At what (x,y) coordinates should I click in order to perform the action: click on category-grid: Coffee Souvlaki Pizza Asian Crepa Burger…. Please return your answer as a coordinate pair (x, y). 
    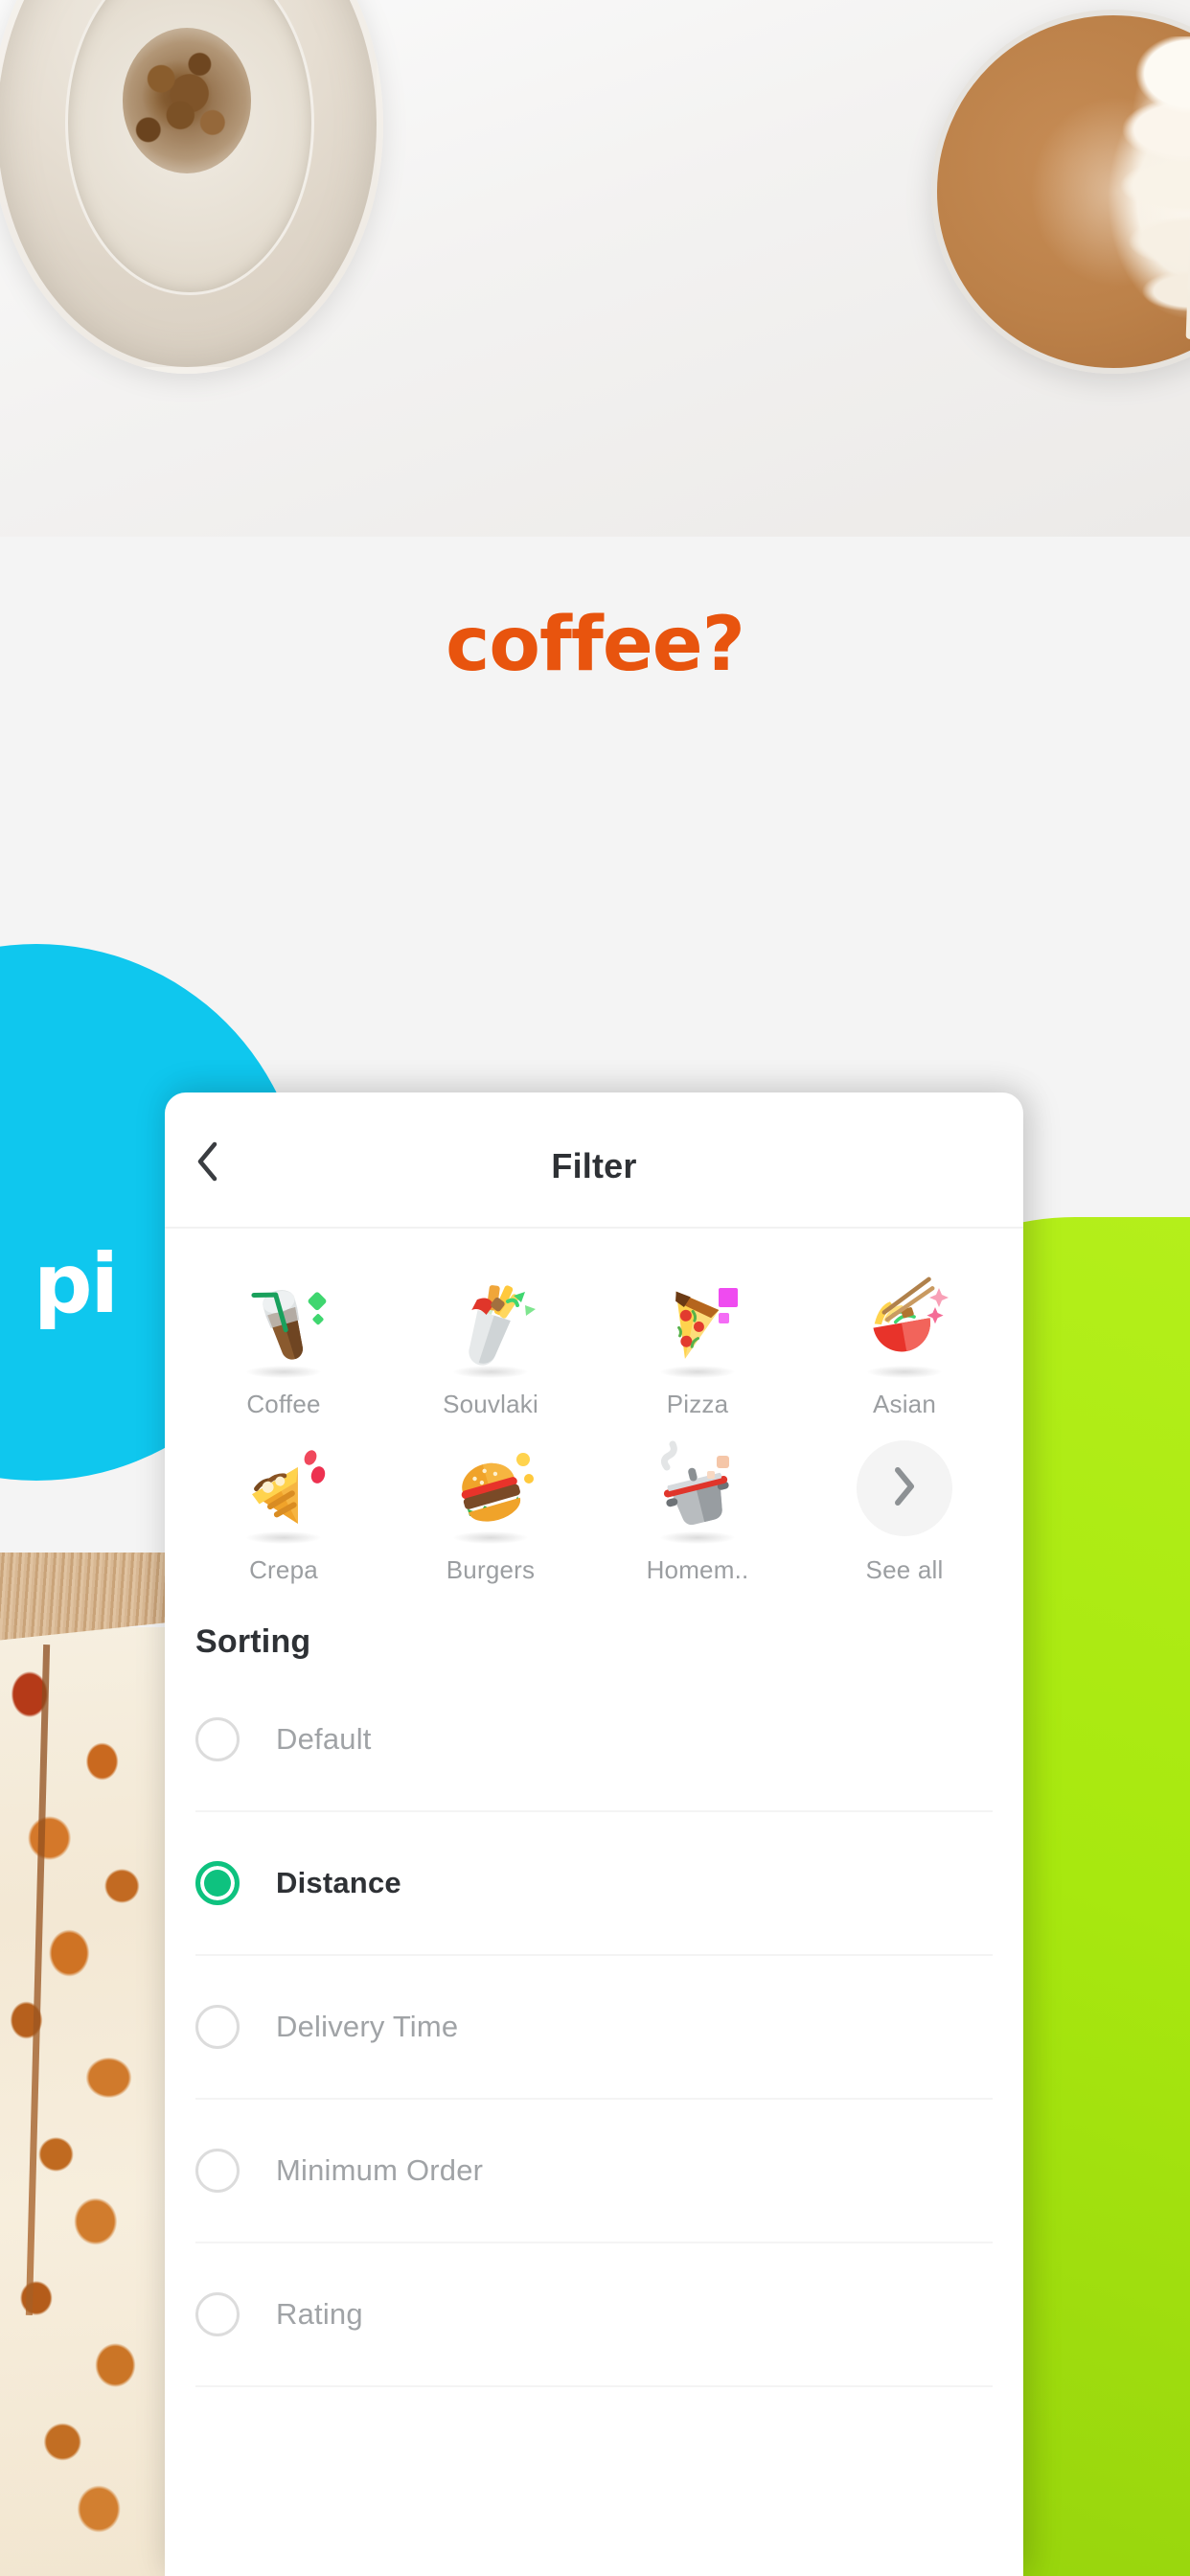
    Looking at the image, I should click on (594, 1412).